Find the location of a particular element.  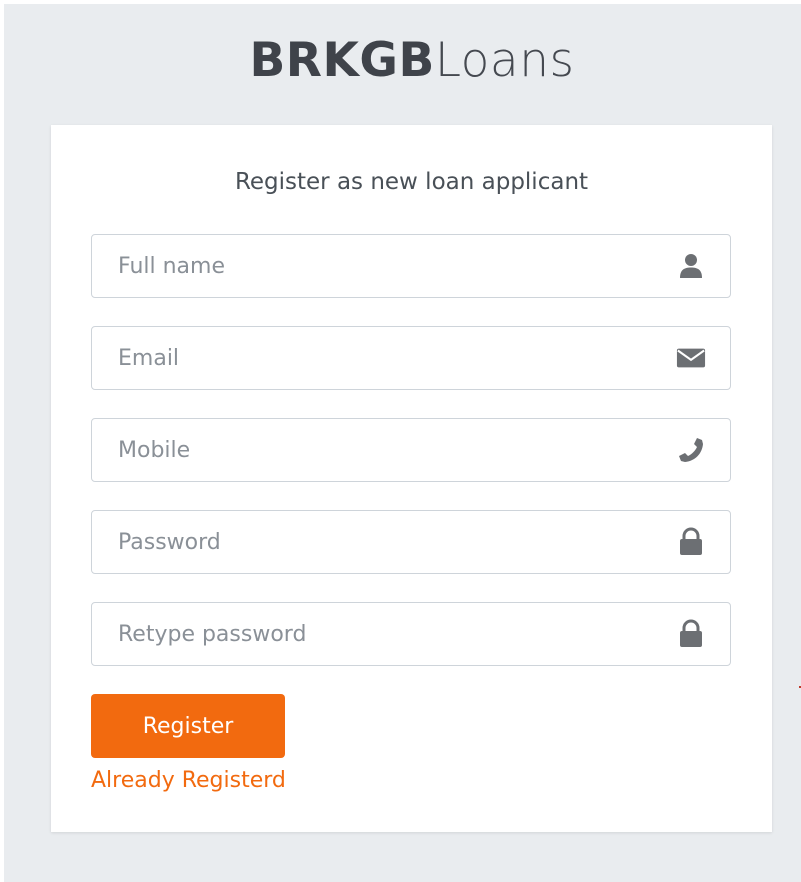

full-name-field is located at coordinates (411, 266).